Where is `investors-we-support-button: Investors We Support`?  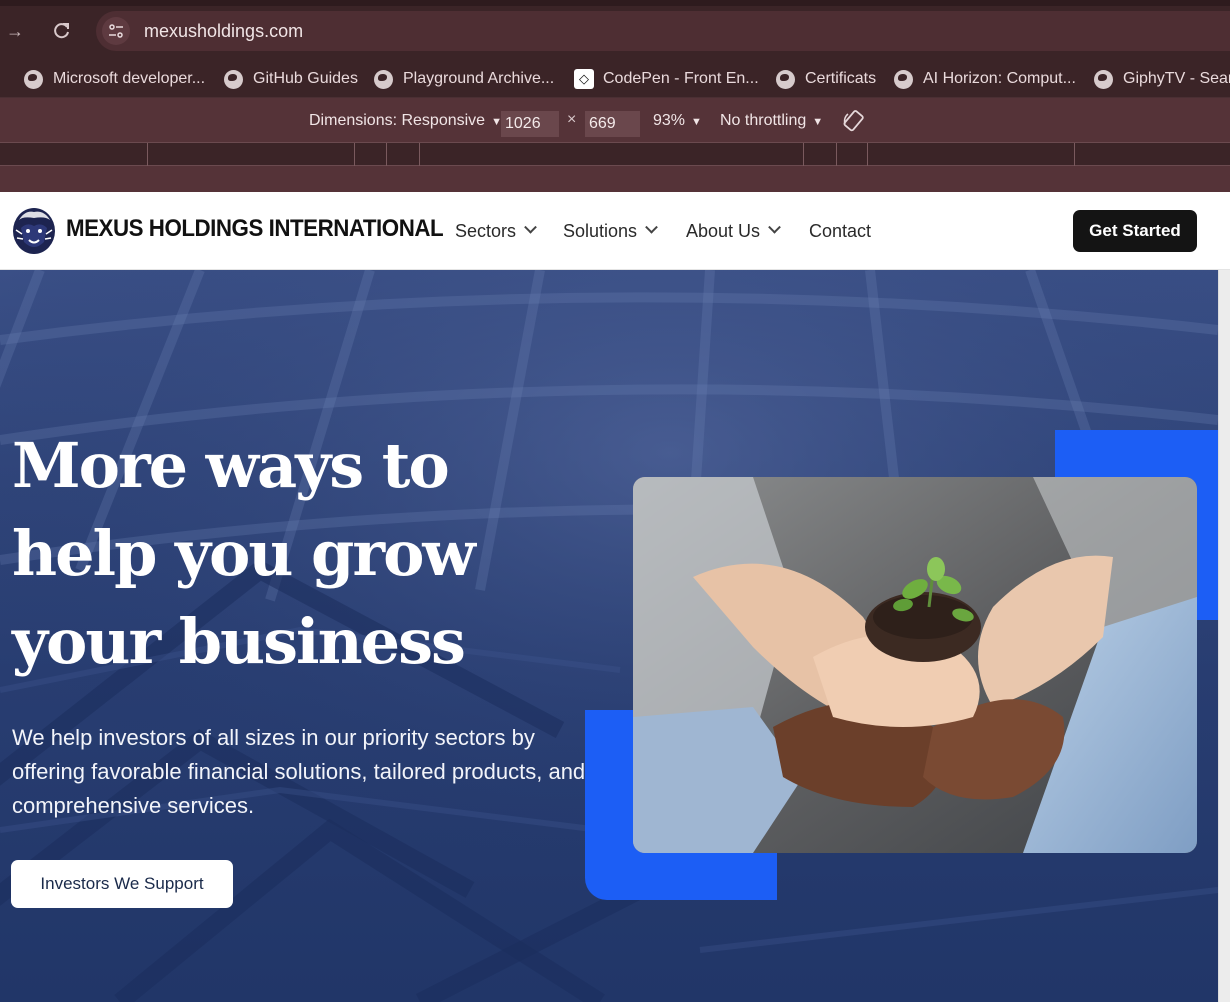
investors-we-support-button: Investors We Support is located at coordinates (122, 884).